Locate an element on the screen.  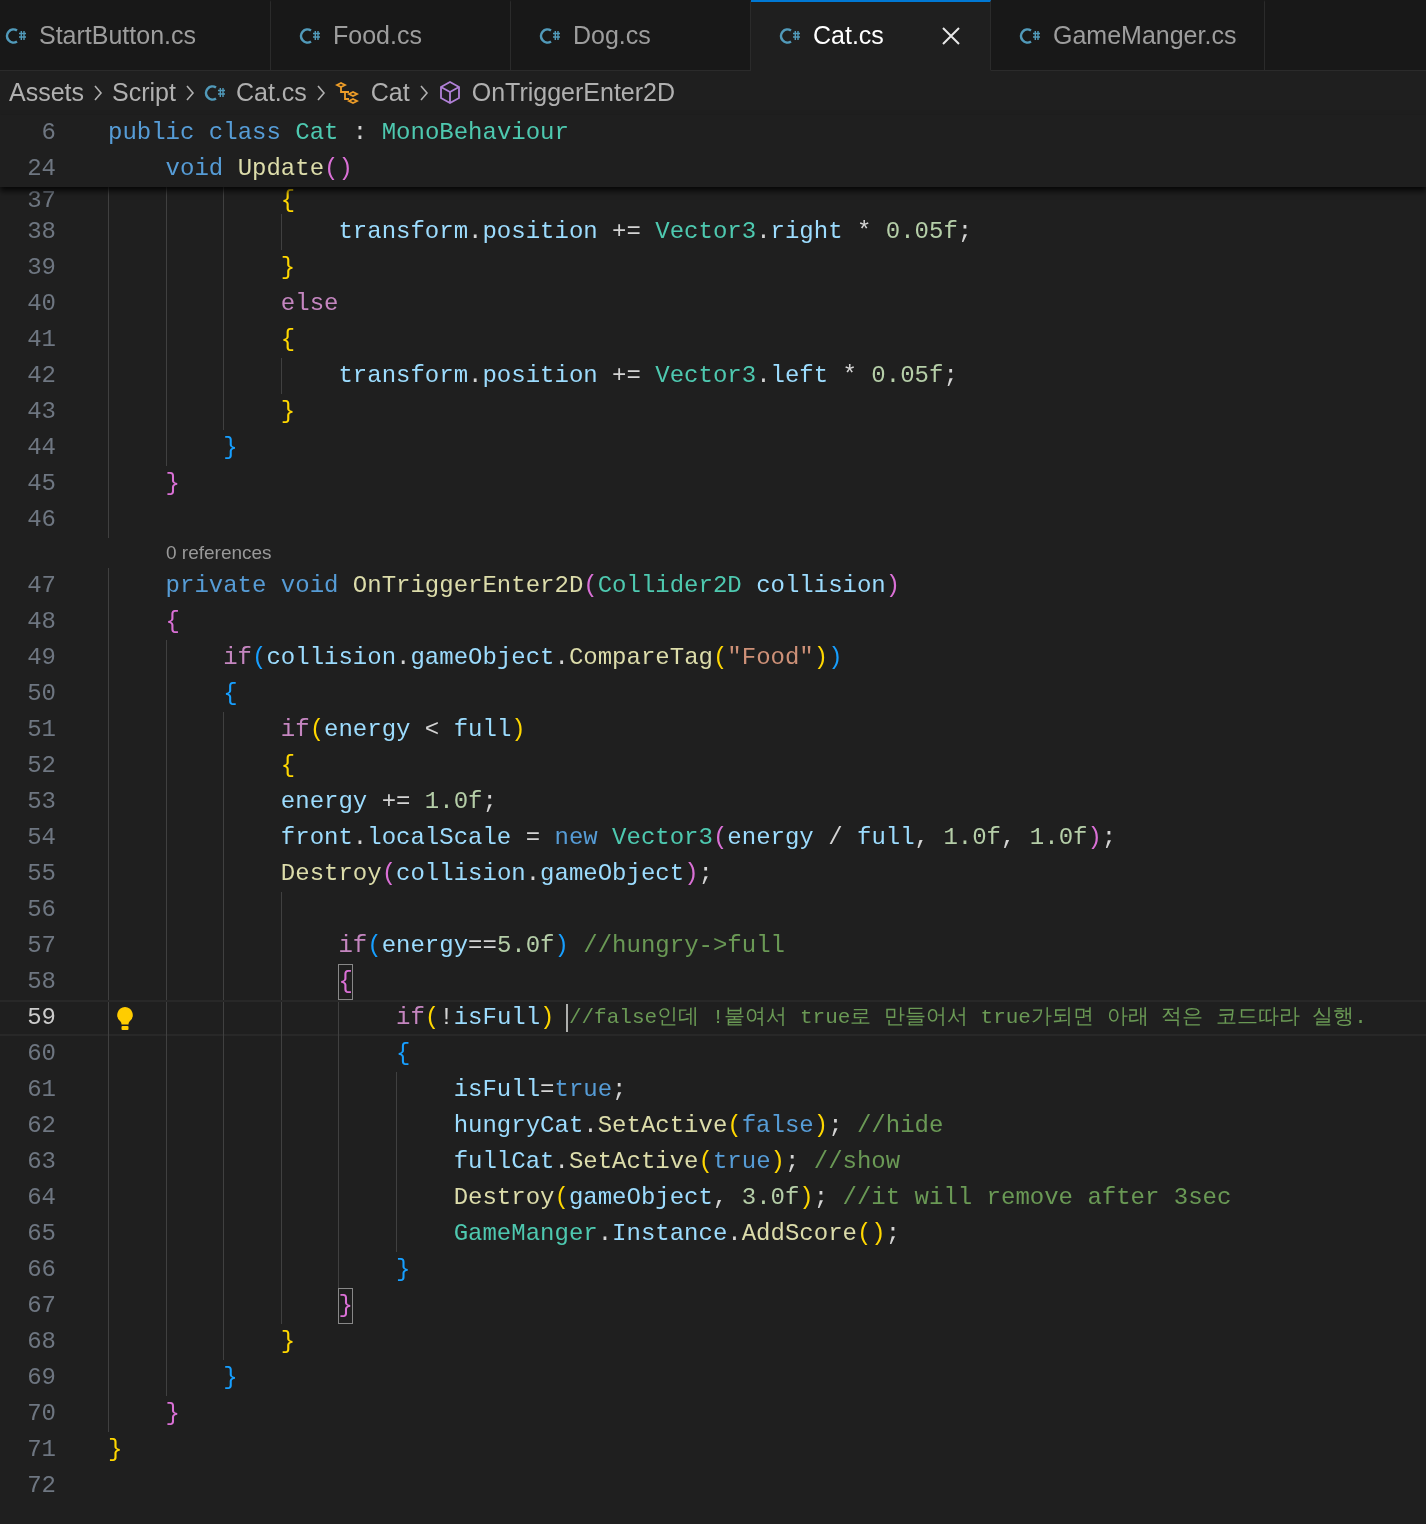
code-line: GameManger.Instance.AddScore(); is located at coordinates (504, 1234).